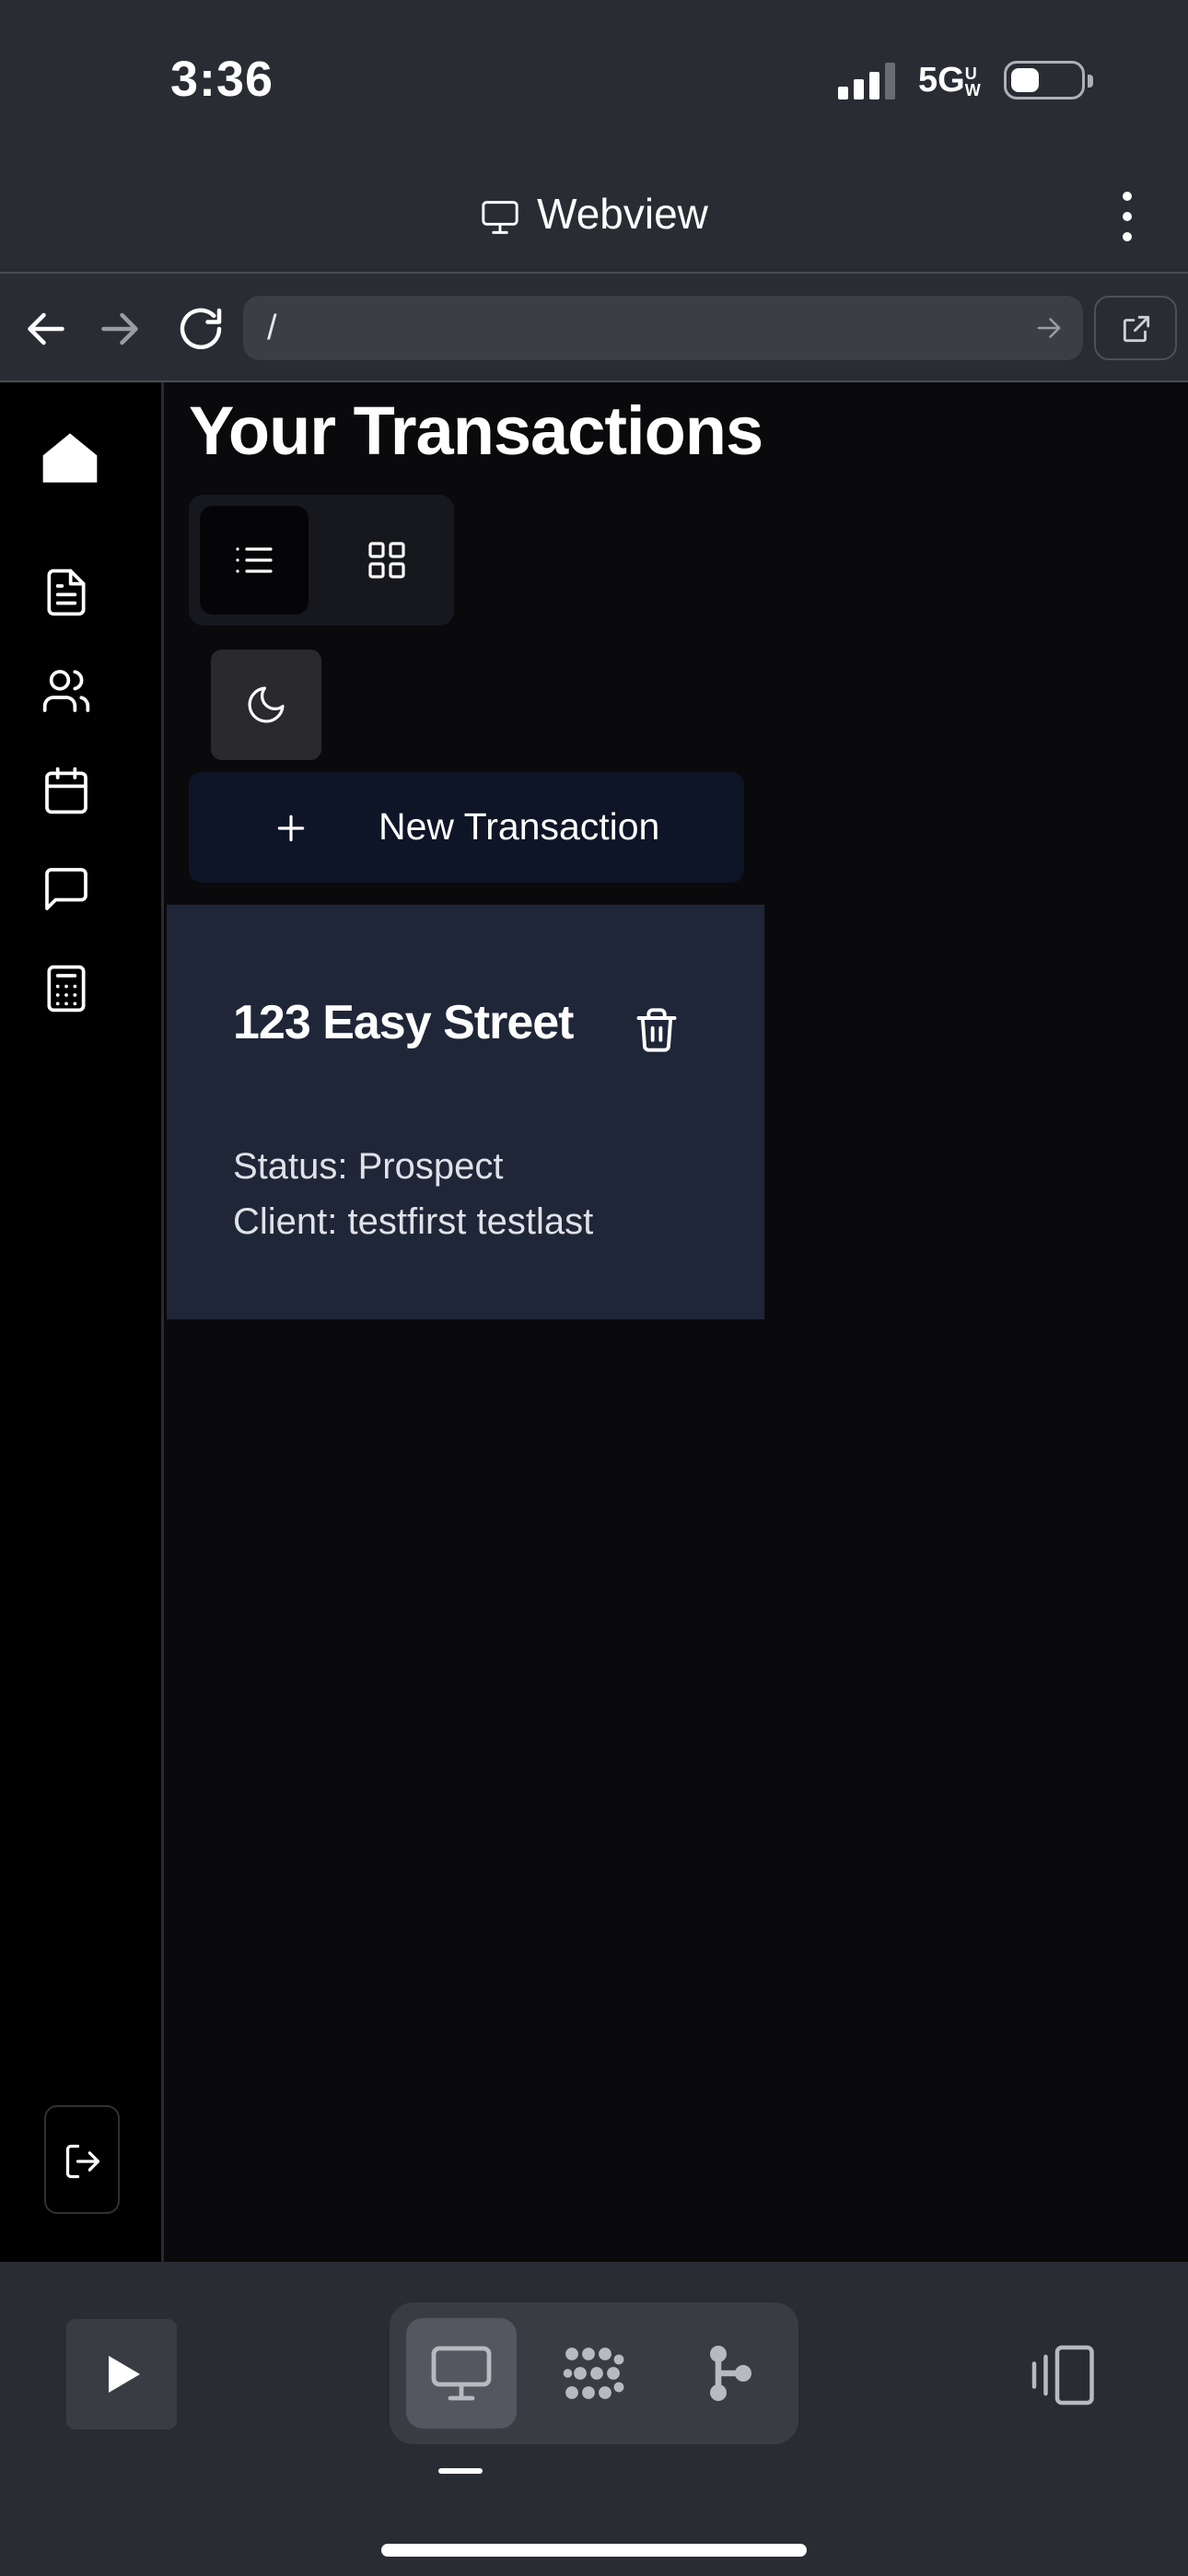 This screenshot has width=1188, height=2576. I want to click on users-icon, so click(66, 691).